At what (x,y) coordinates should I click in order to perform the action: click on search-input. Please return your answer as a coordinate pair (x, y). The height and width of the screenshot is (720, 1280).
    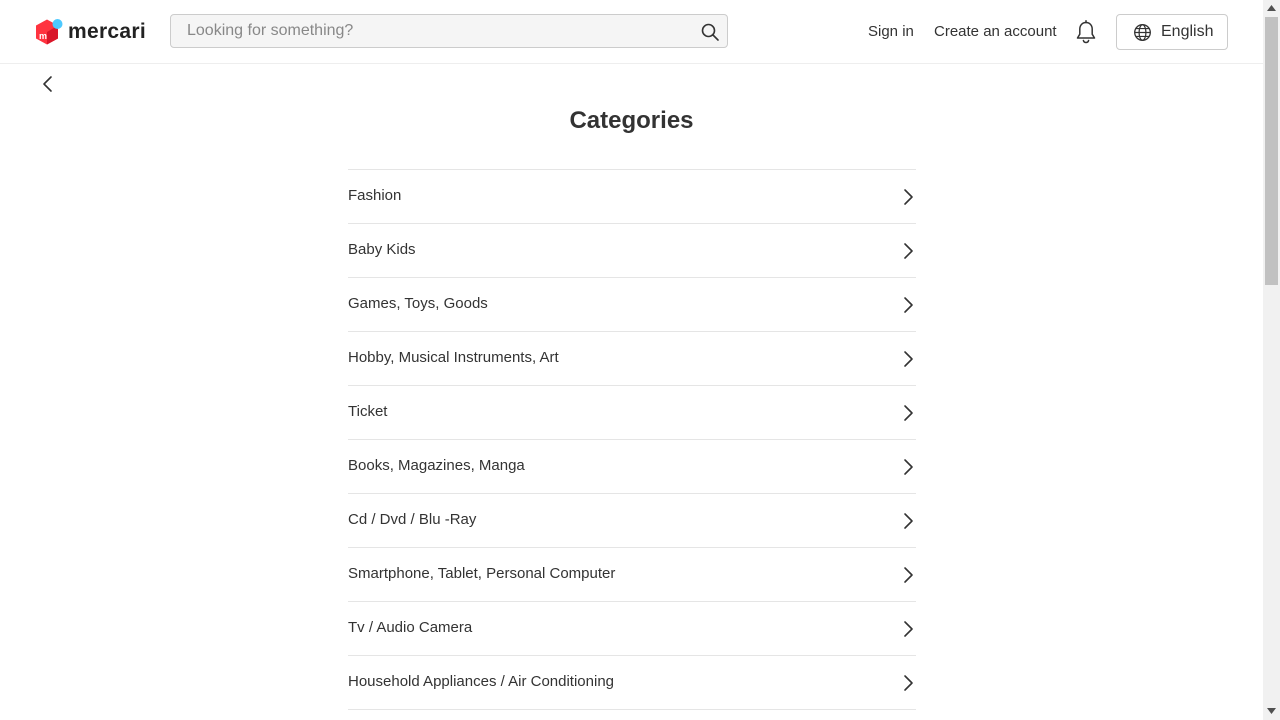
    Looking at the image, I should click on (431, 31).